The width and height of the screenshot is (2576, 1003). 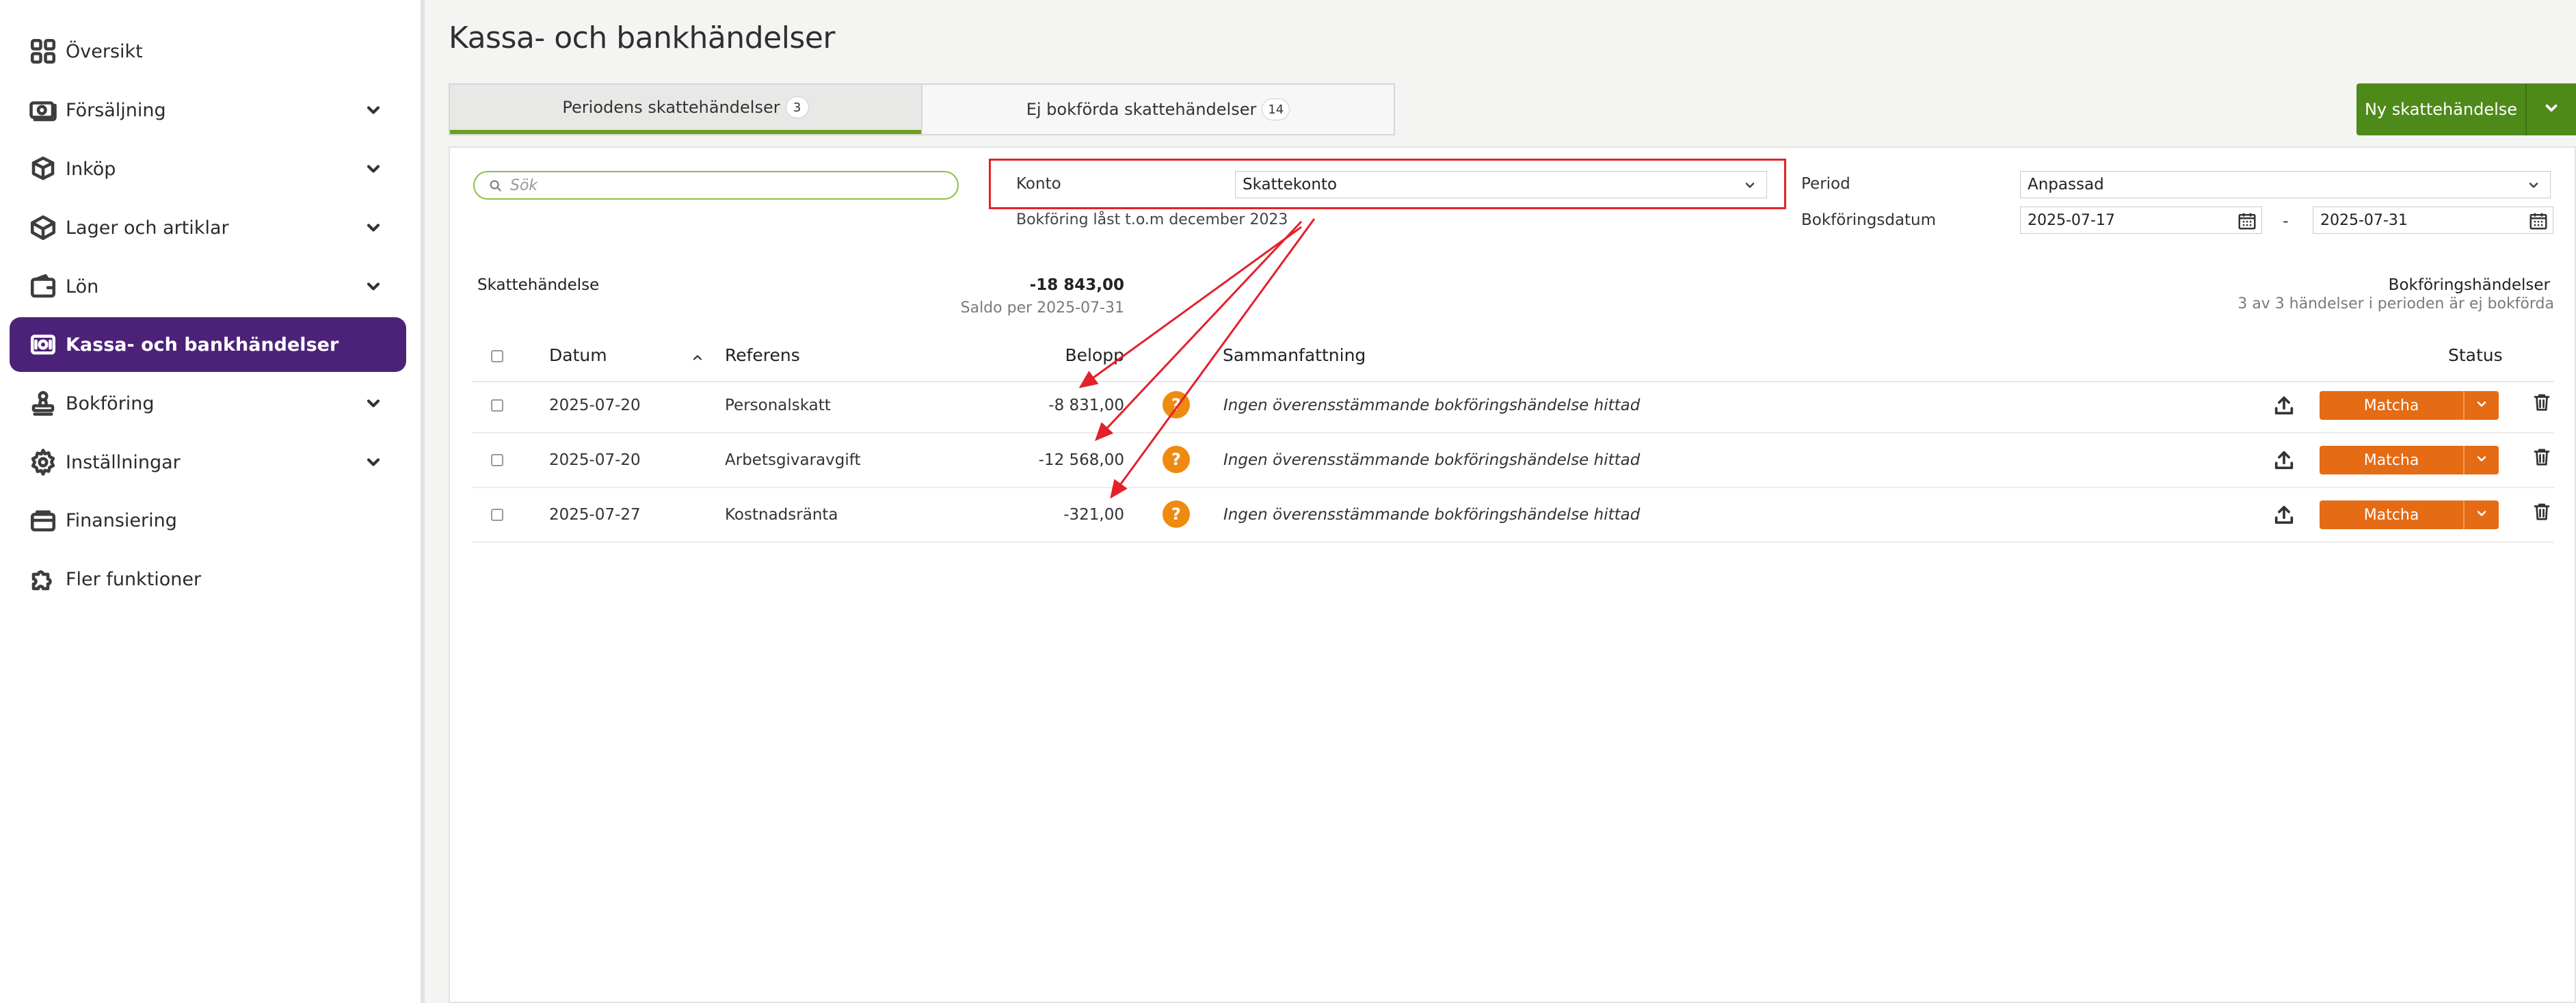 What do you see at coordinates (595, 515) in the screenshot?
I see `row-date: 2025-07-27` at bounding box center [595, 515].